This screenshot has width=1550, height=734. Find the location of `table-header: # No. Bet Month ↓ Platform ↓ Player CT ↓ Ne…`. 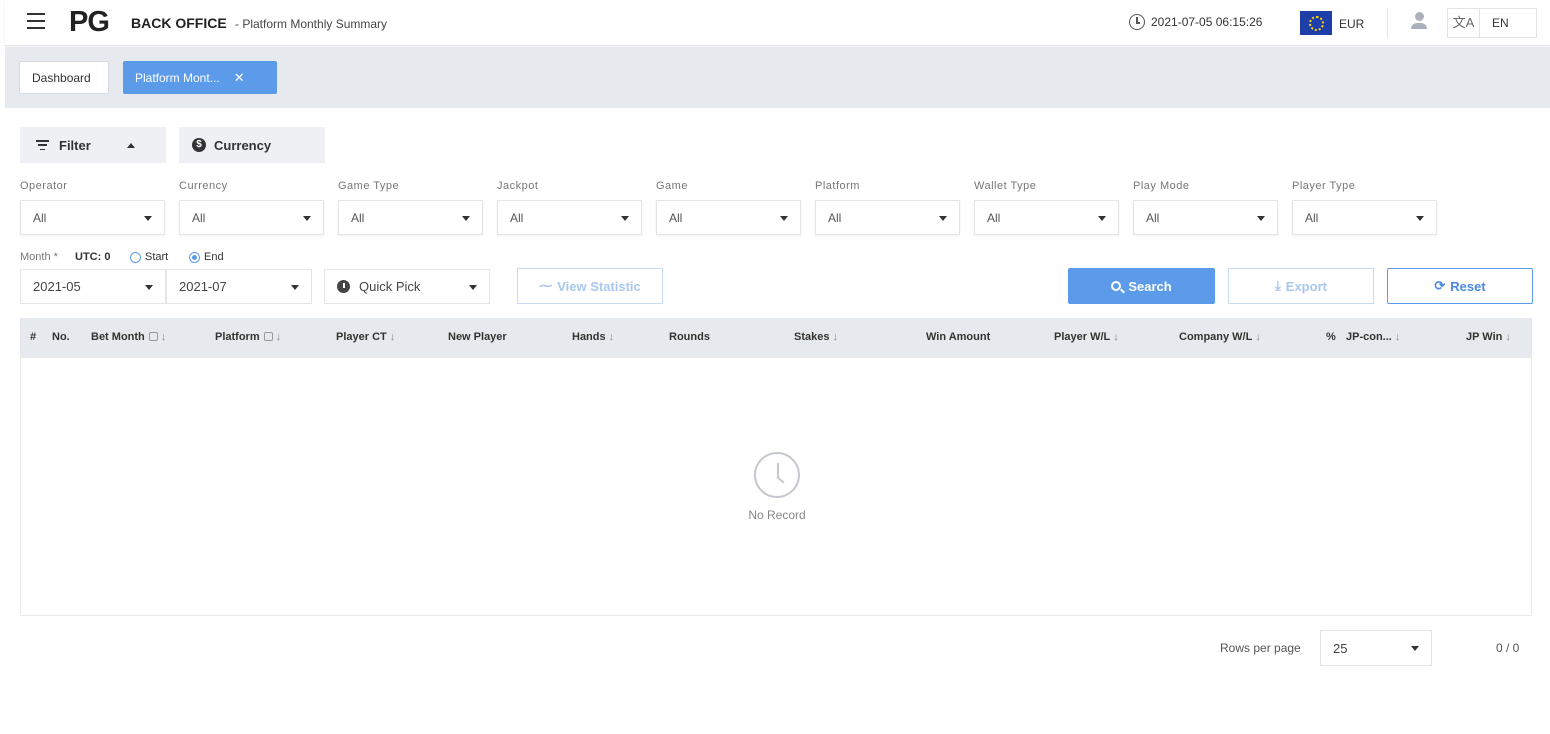

table-header: # No. Bet Month ↓ Platform ↓ Player CT ↓ Ne… is located at coordinates (776, 338).